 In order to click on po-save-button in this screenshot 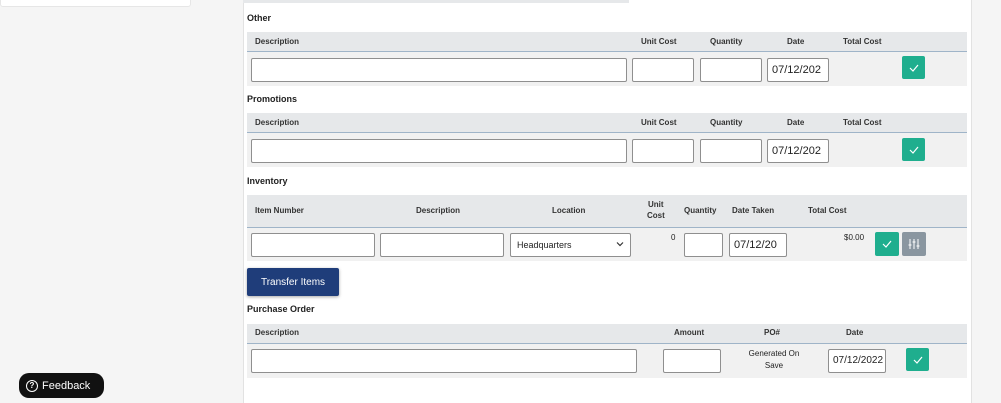, I will do `click(917, 359)`.